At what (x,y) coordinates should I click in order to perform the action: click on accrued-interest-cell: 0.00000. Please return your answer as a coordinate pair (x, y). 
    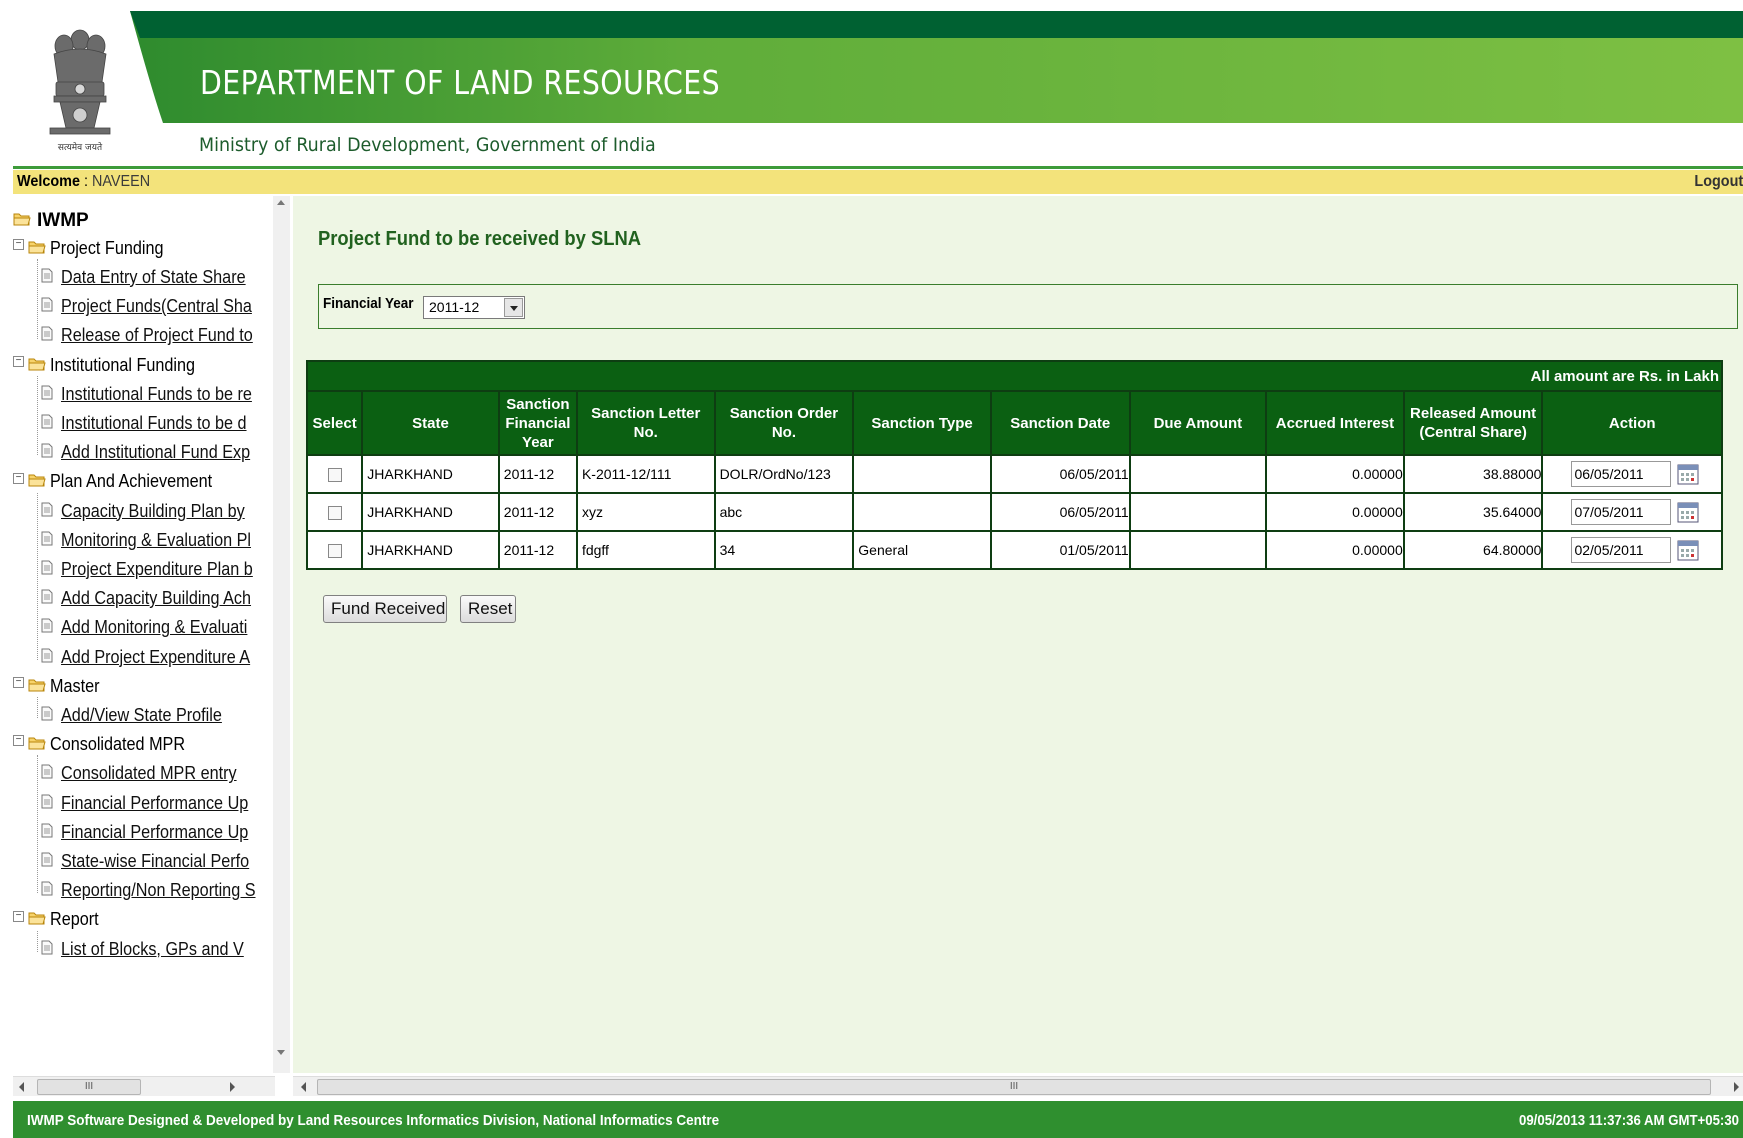
    Looking at the image, I should click on (1335, 512).